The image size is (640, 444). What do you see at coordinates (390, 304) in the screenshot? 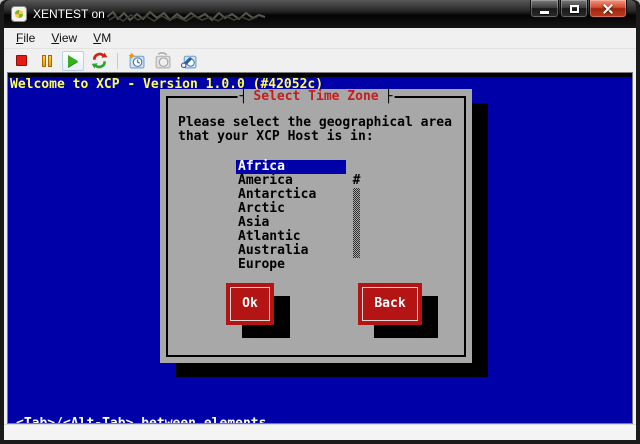
I see `back-button: Back` at bounding box center [390, 304].